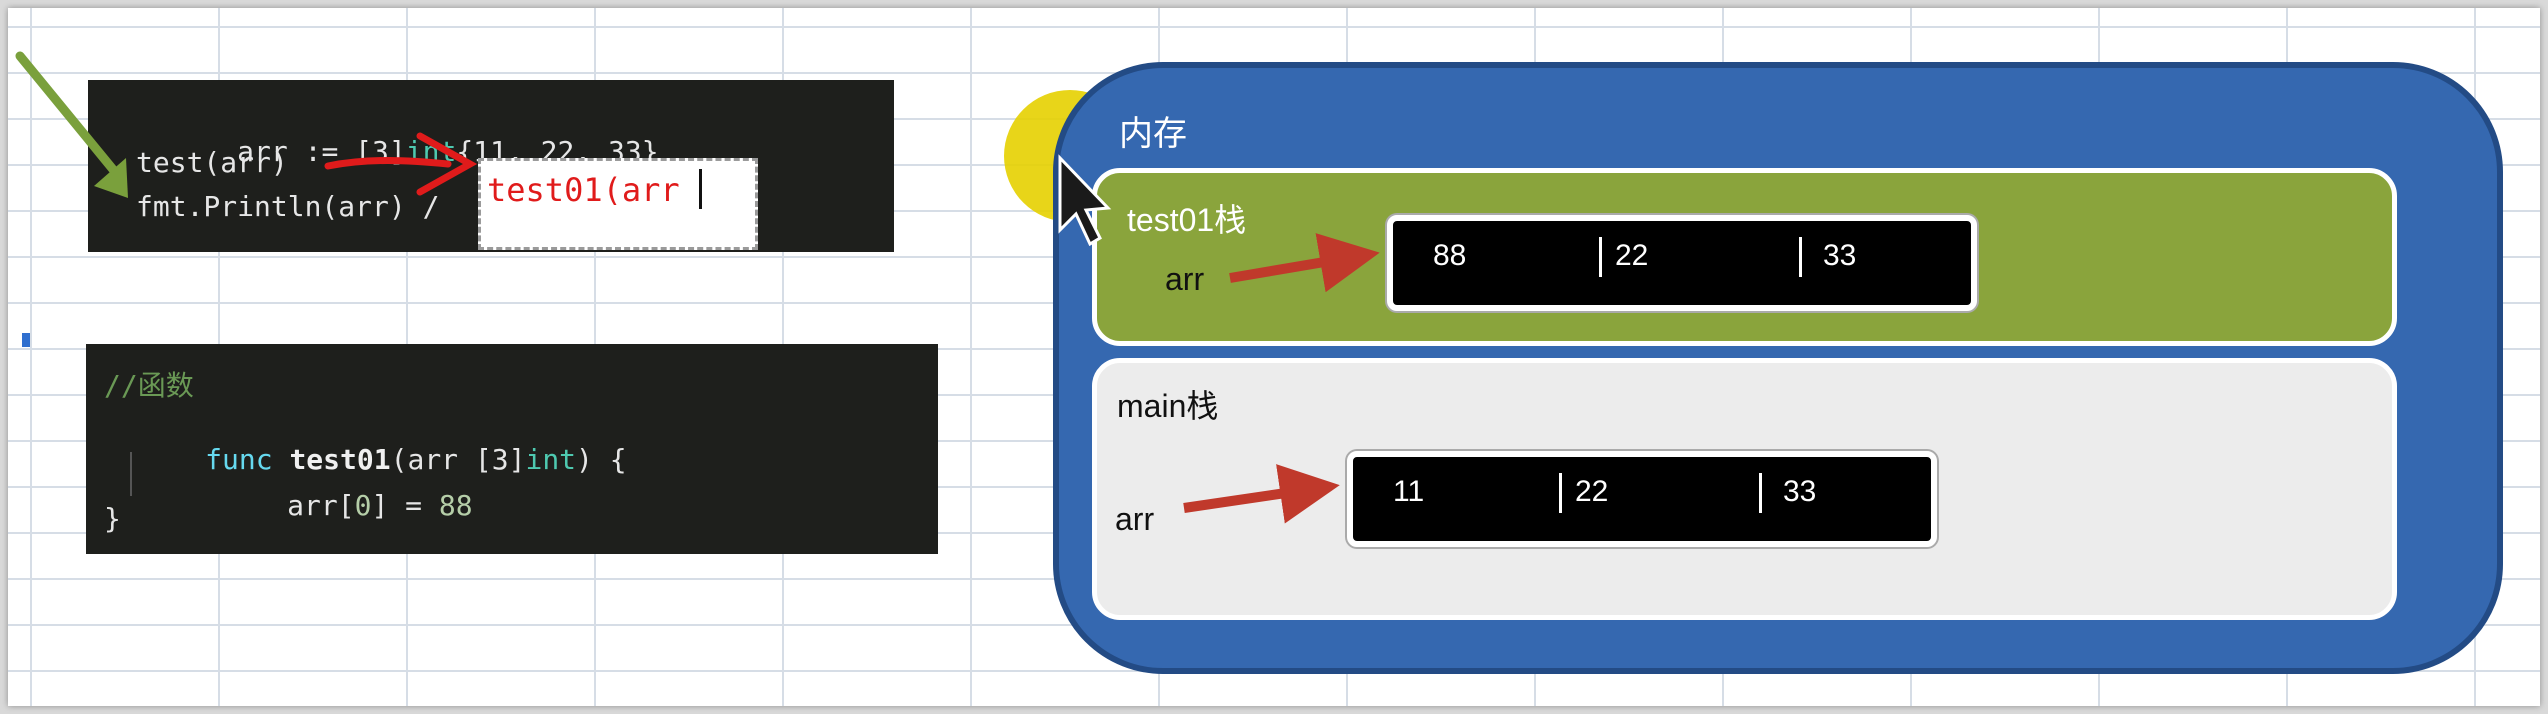 This screenshot has height=714, width=2548. What do you see at coordinates (1185, 279) in the screenshot?
I see `test01-arr-label: arr` at bounding box center [1185, 279].